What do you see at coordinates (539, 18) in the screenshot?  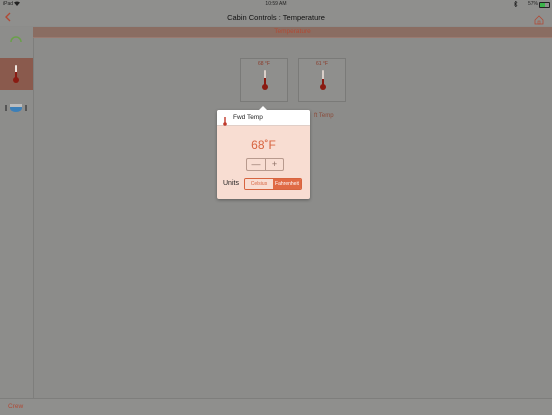 I see `home-icon` at bounding box center [539, 18].